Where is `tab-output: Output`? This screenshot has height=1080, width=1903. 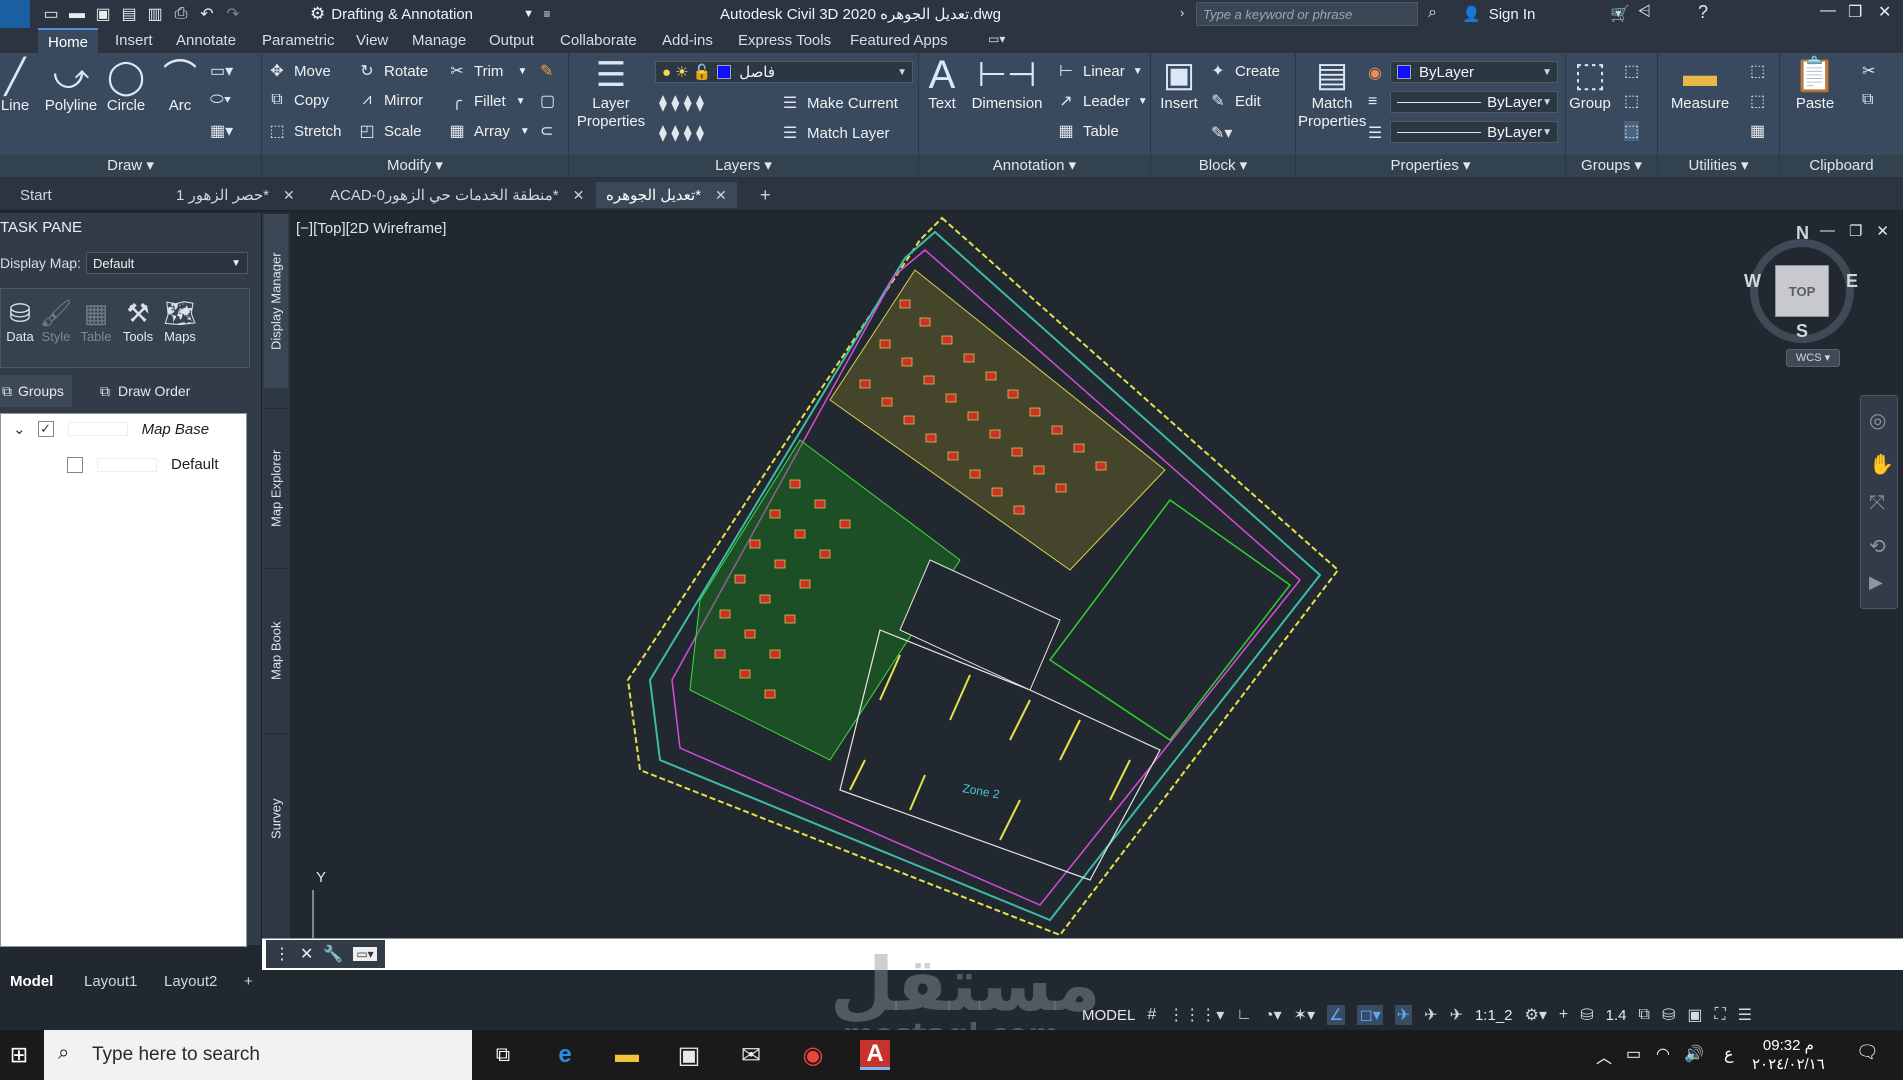 tab-output: Output is located at coordinates (511, 40).